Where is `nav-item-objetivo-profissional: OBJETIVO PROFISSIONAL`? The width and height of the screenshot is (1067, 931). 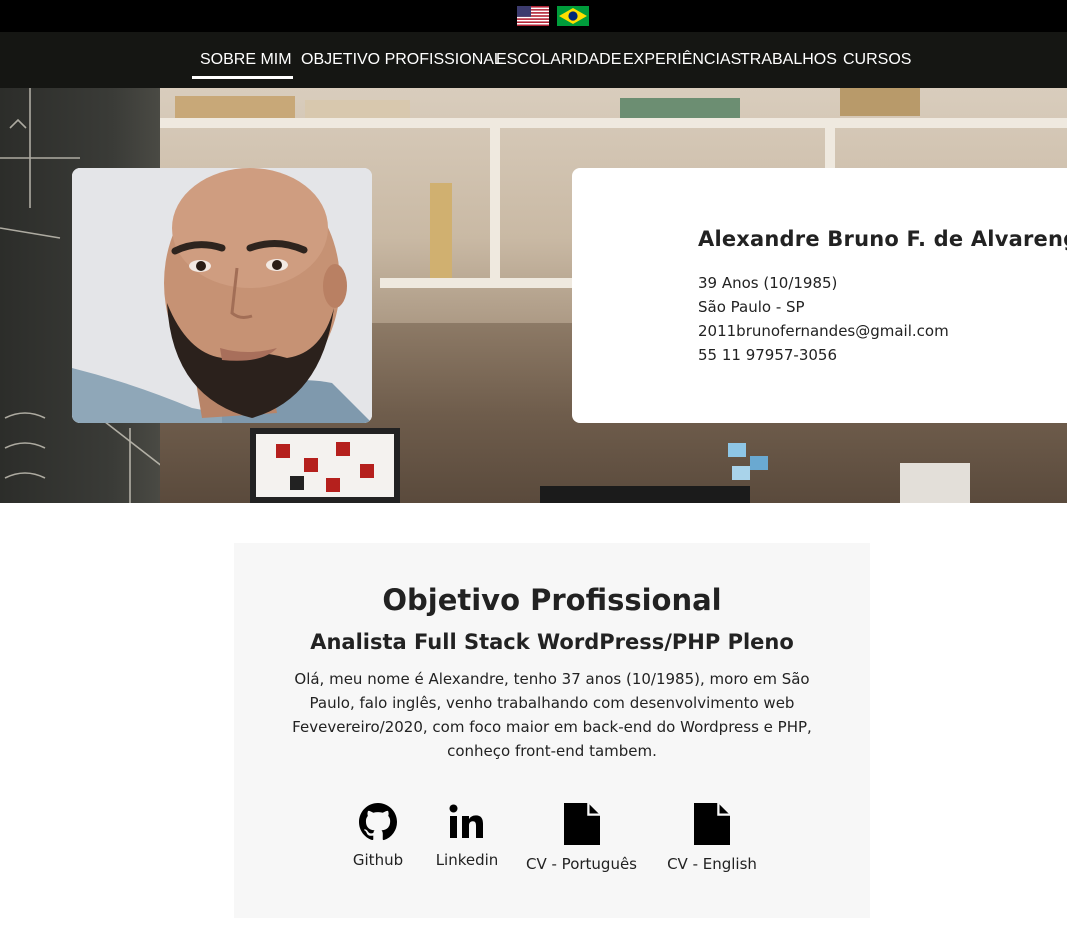
nav-item-objetivo-profissional: OBJETIVO PROFISSIONAL is located at coordinates (402, 60).